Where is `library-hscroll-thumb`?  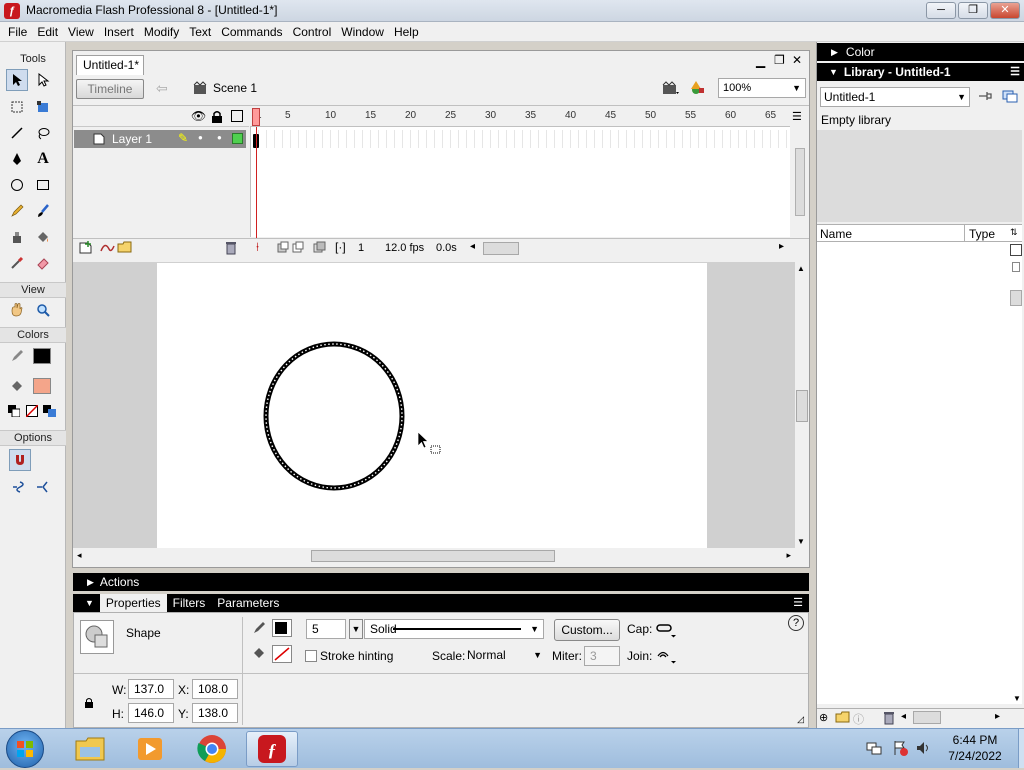 library-hscroll-thumb is located at coordinates (927, 717).